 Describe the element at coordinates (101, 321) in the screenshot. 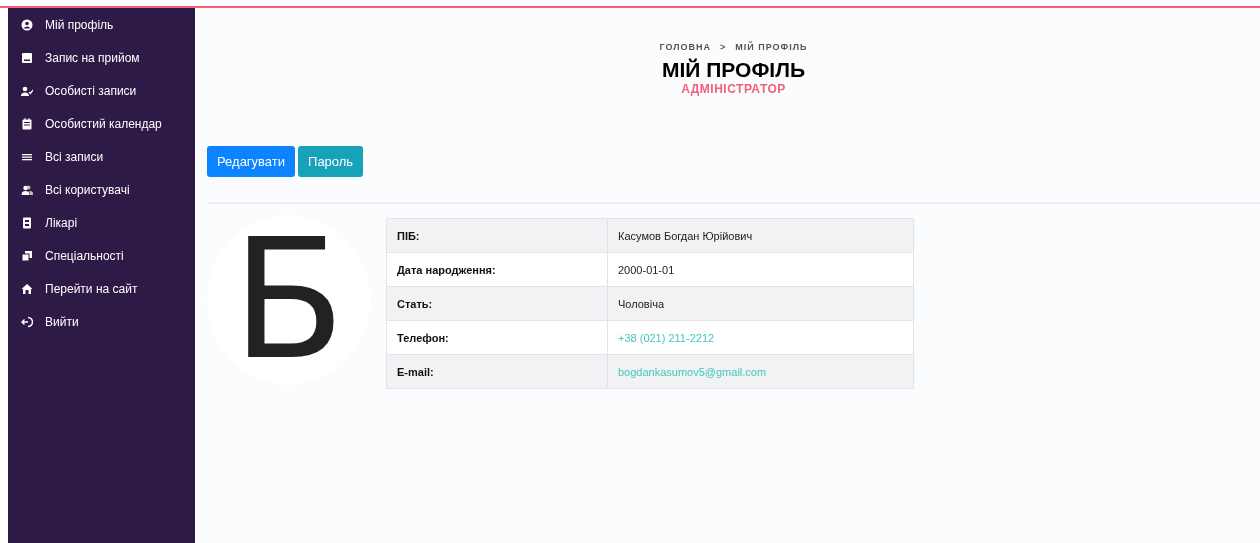

I see `sidebar-item: Вийти` at that location.